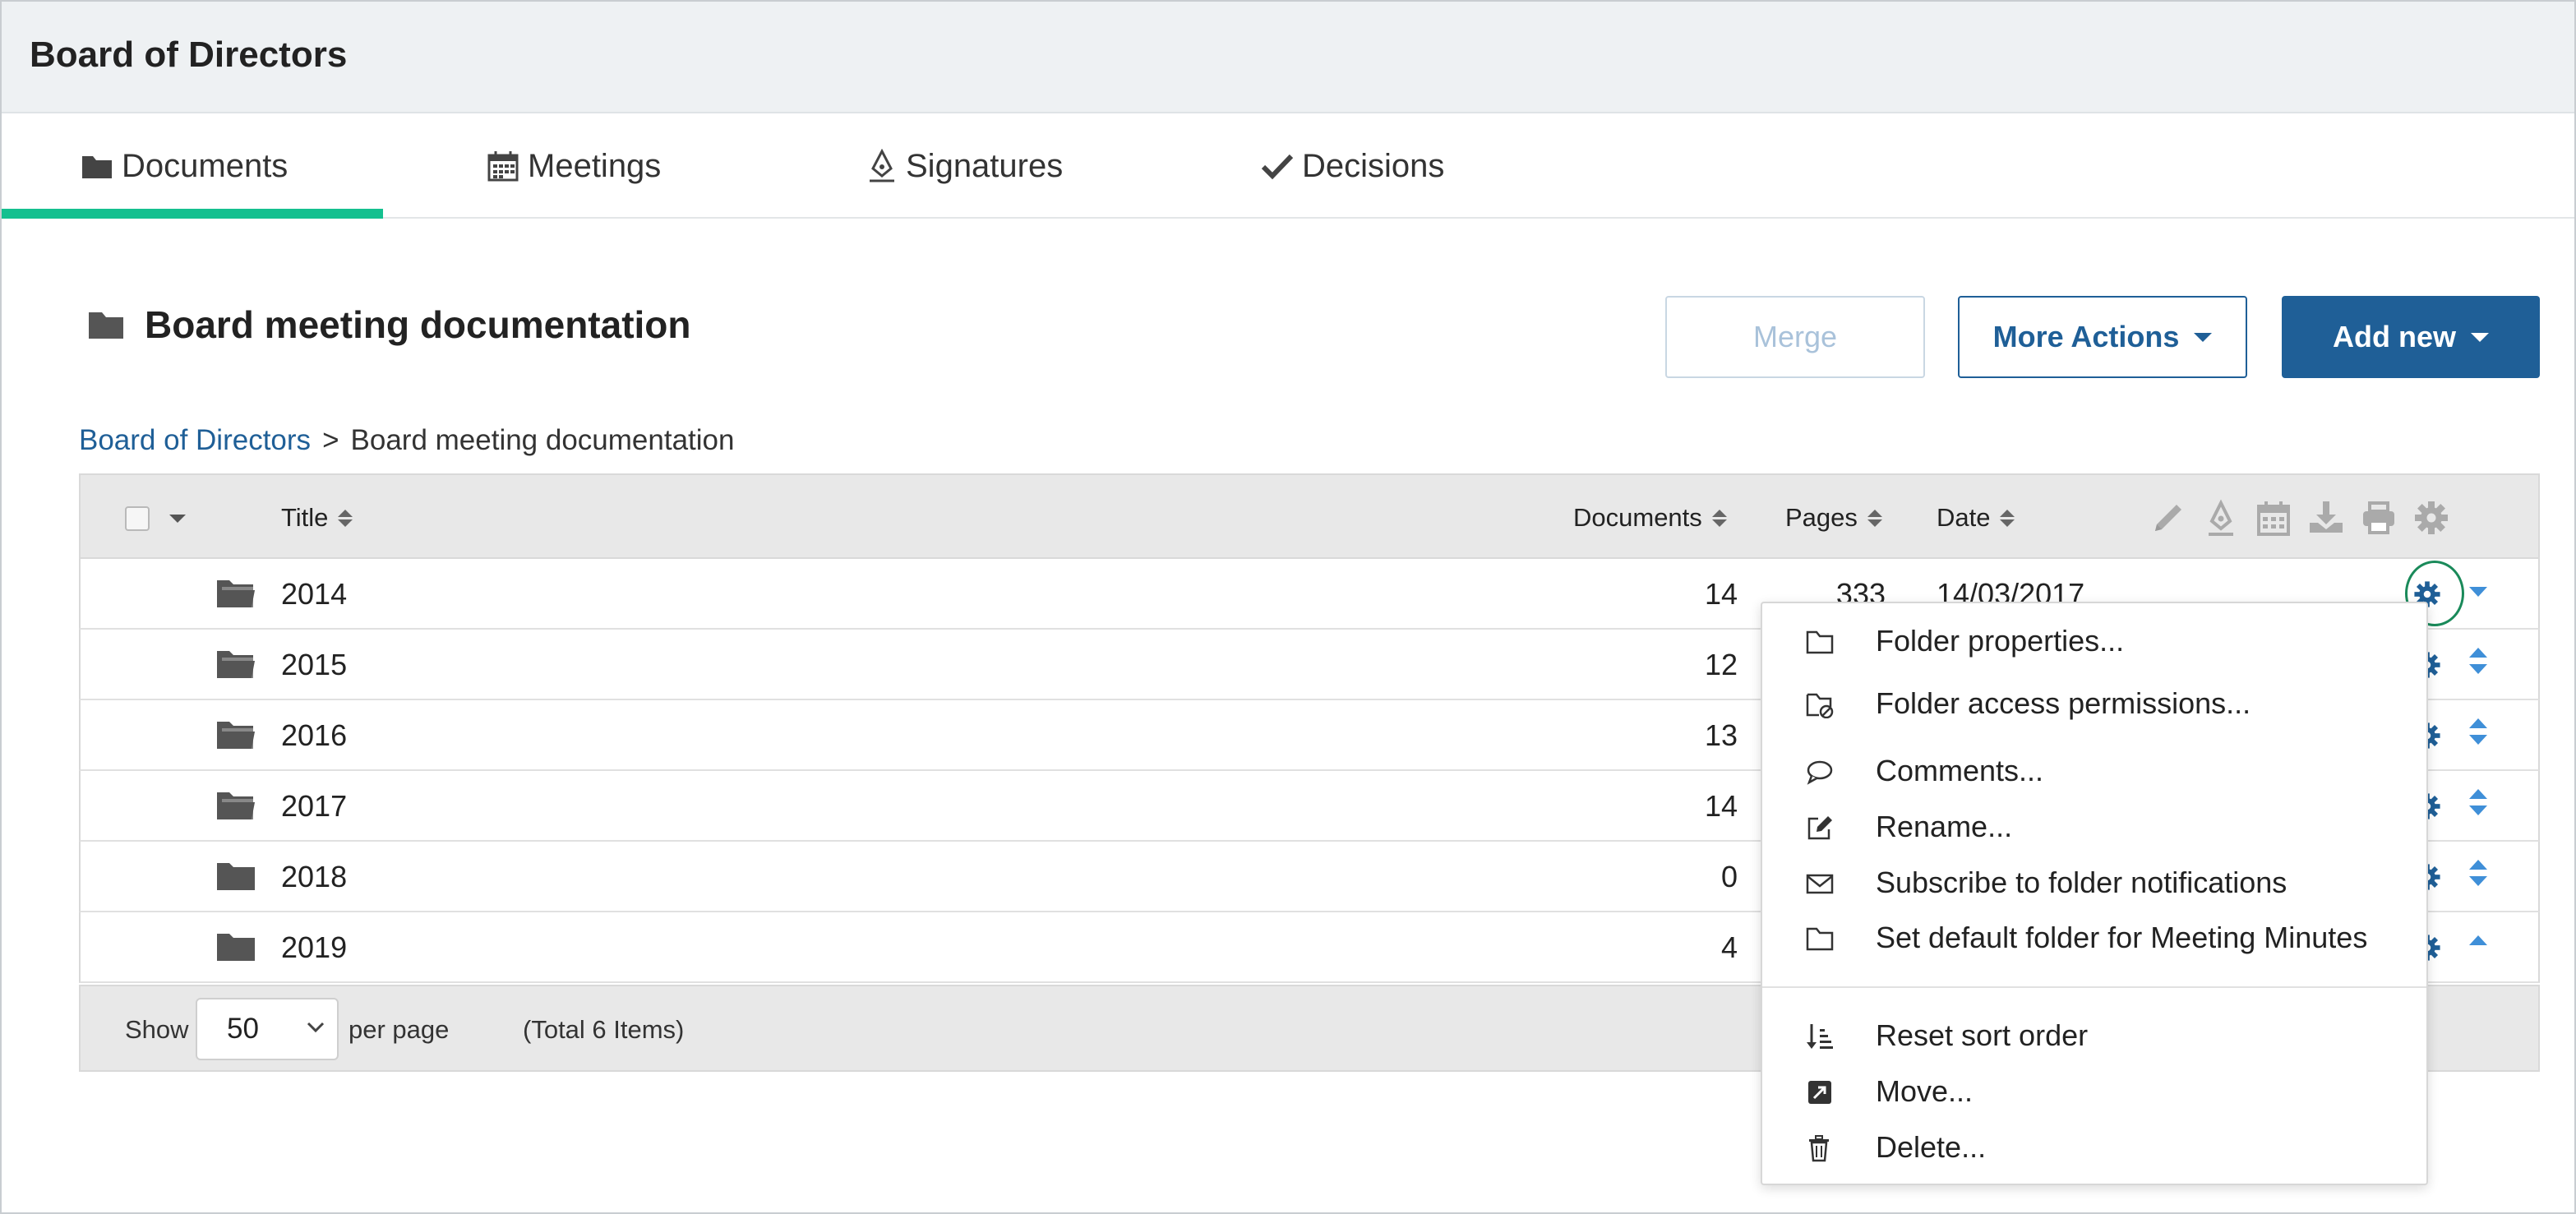  Describe the element at coordinates (1964, 517) in the screenshot. I see `column-date-label: Date` at that location.